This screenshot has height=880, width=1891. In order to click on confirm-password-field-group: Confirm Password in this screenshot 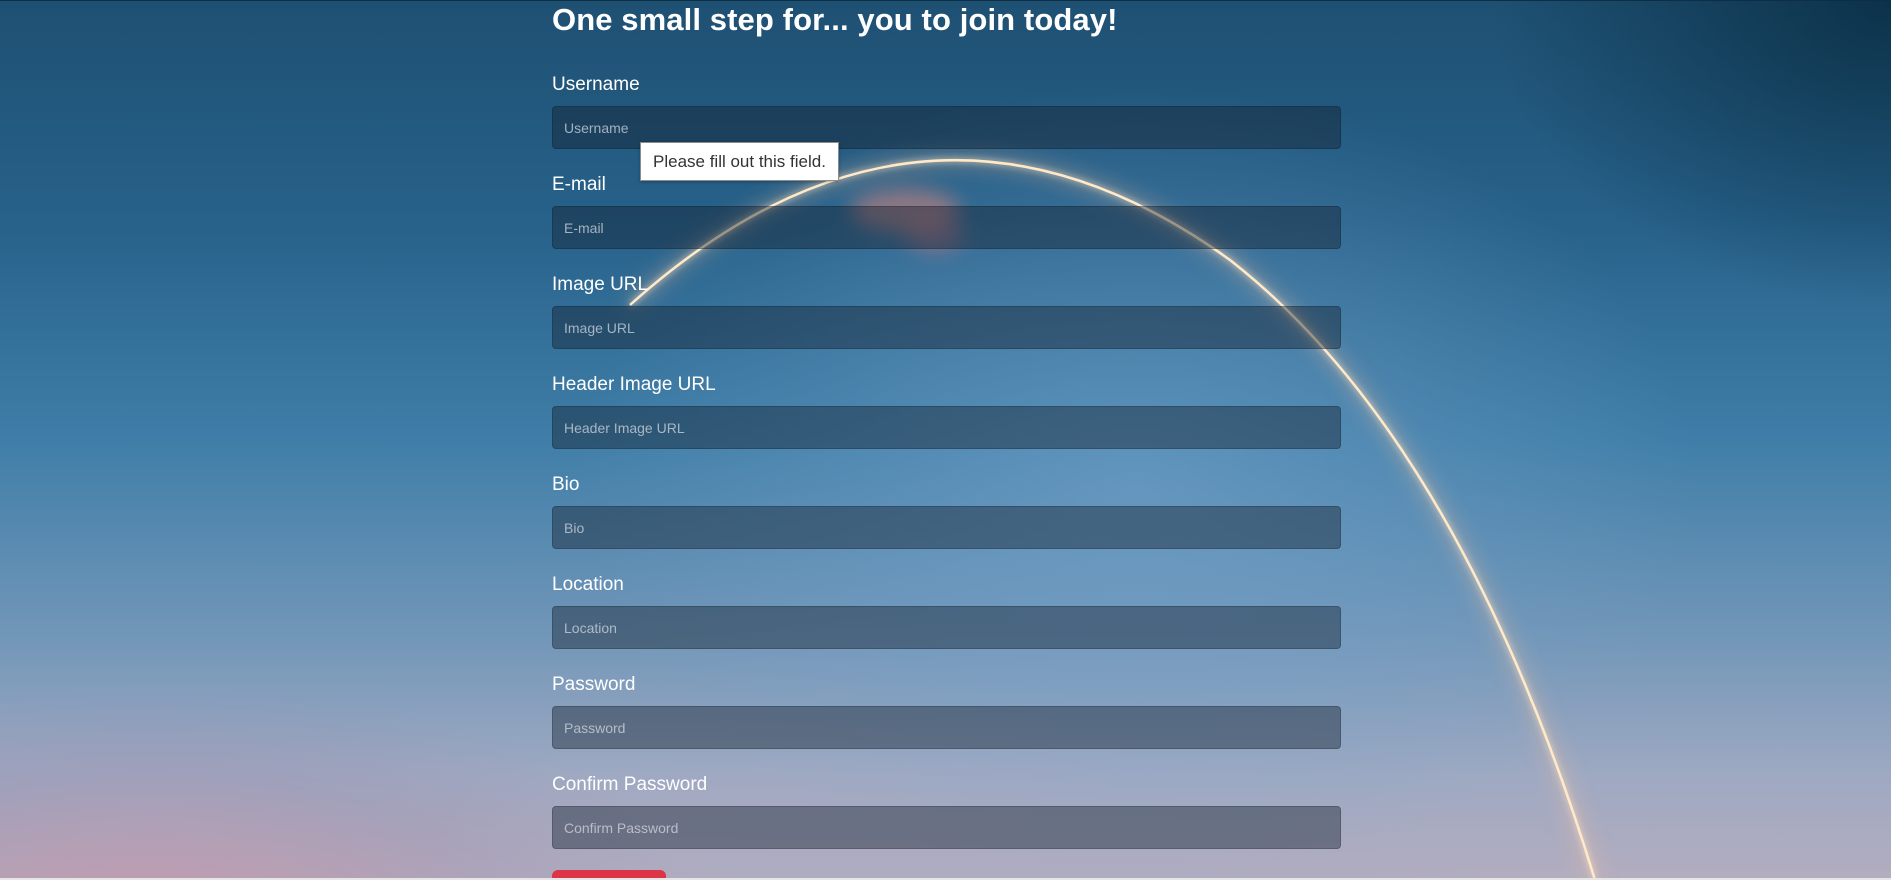, I will do `click(946, 811)`.